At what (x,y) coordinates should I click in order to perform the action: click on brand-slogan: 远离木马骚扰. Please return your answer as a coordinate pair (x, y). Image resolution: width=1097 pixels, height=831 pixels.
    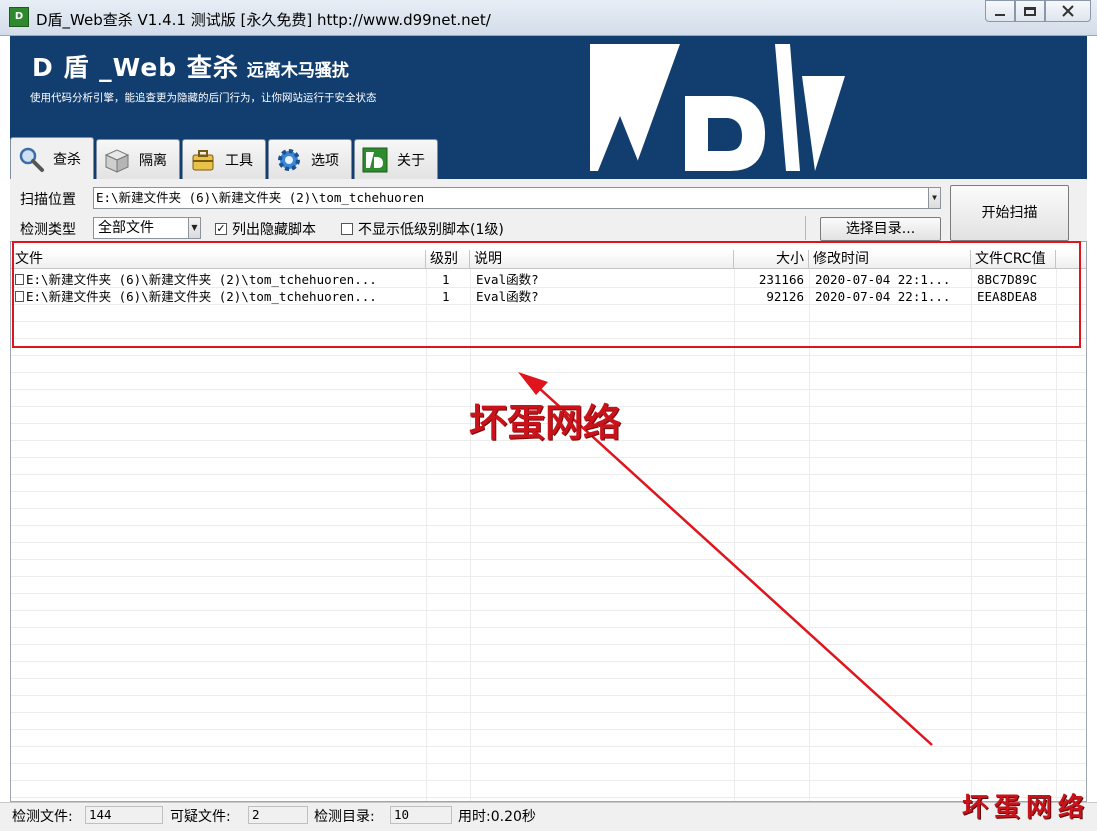
    Looking at the image, I should click on (297, 71).